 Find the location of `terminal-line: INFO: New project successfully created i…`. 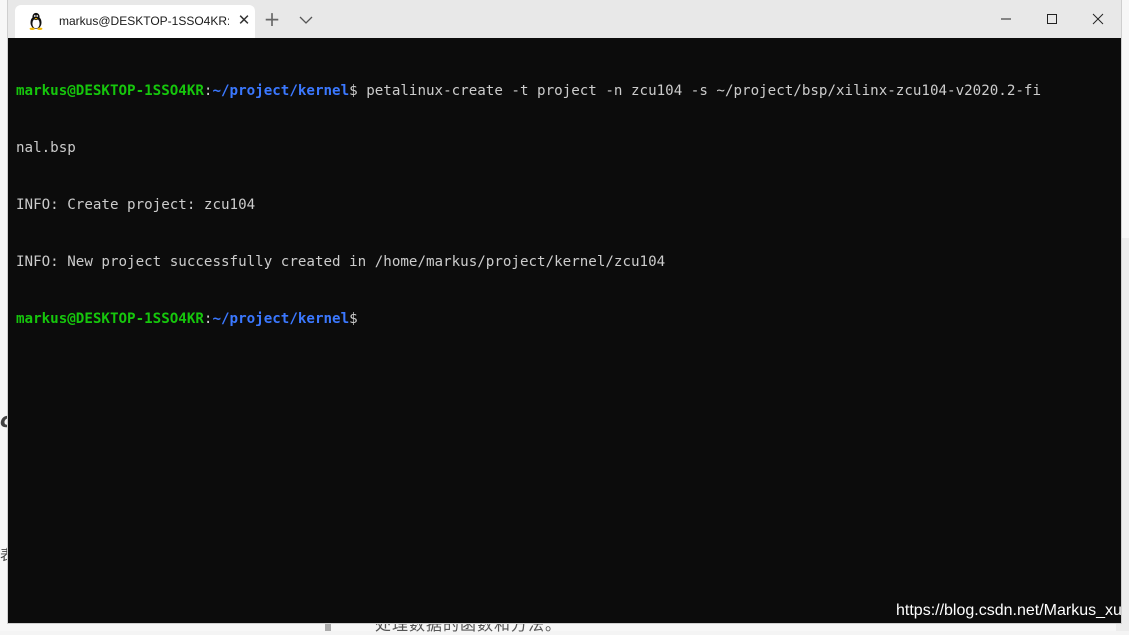

terminal-line: INFO: New project successfully created i… is located at coordinates (341, 262).